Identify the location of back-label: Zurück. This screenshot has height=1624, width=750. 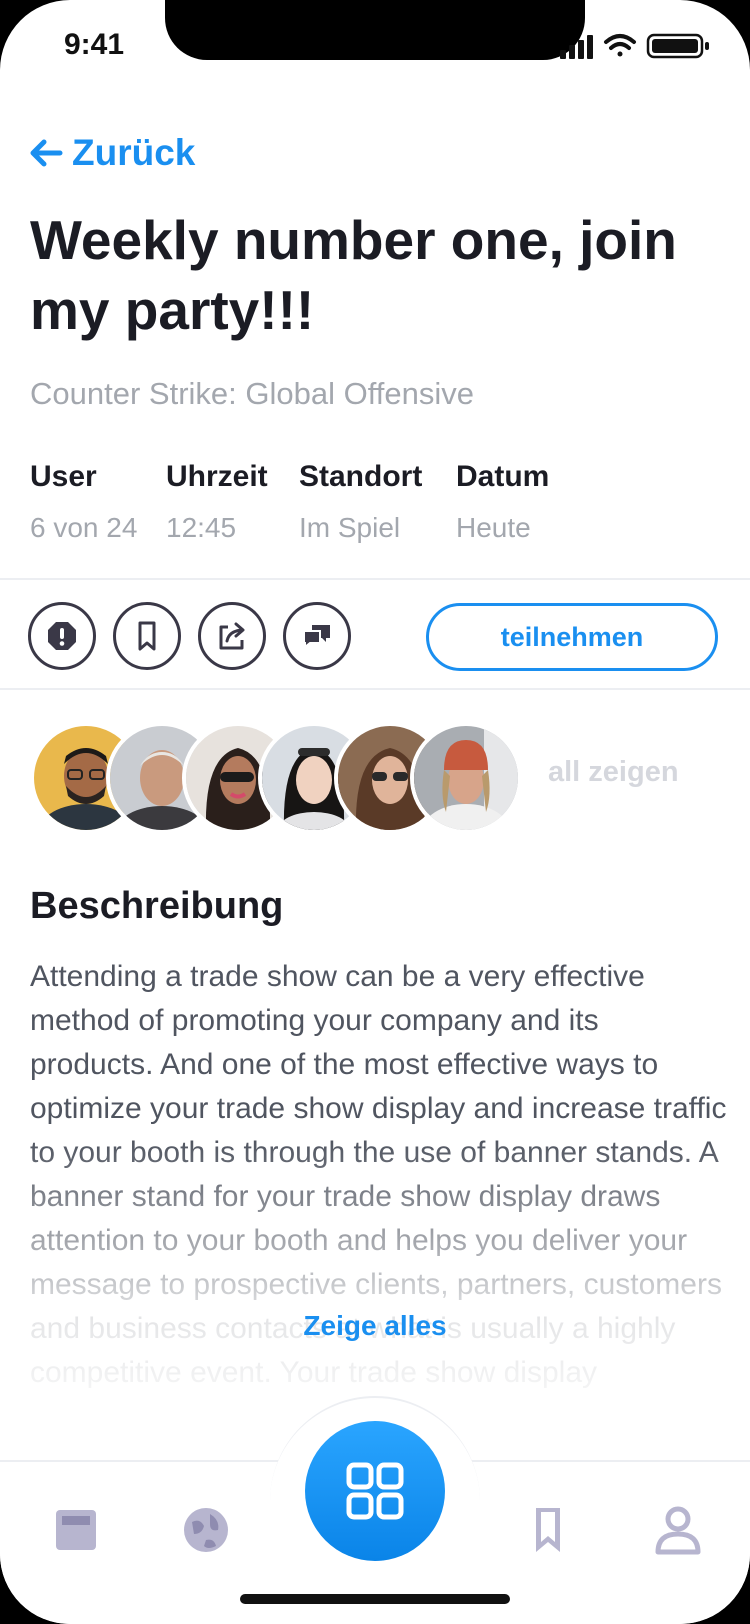
(134, 152).